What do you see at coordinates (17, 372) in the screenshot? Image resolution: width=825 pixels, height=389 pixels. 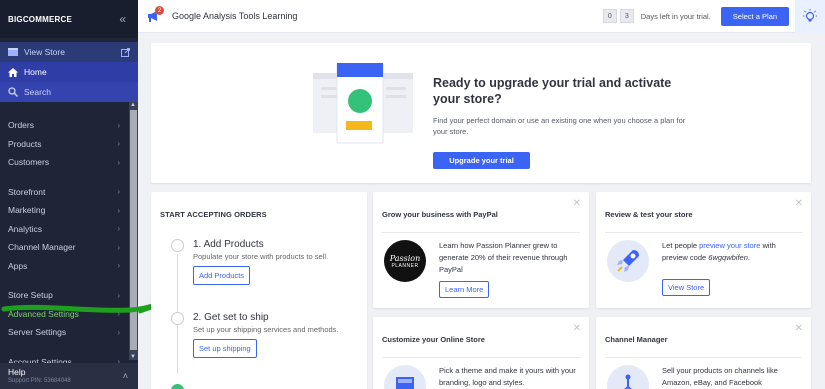 I see `help-label: Help` at bounding box center [17, 372].